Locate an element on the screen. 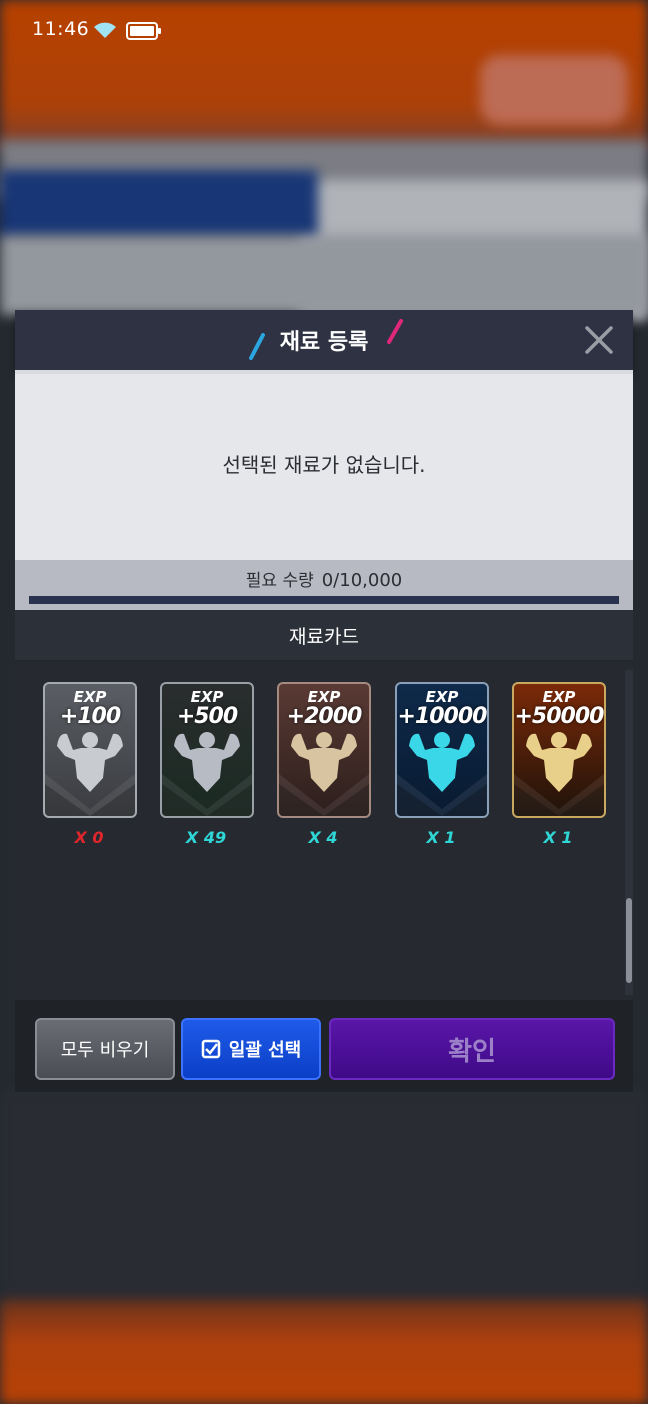 Image resolution: width=648 pixels, height=1404 pixels. scrollbar-thumb is located at coordinates (629, 940).